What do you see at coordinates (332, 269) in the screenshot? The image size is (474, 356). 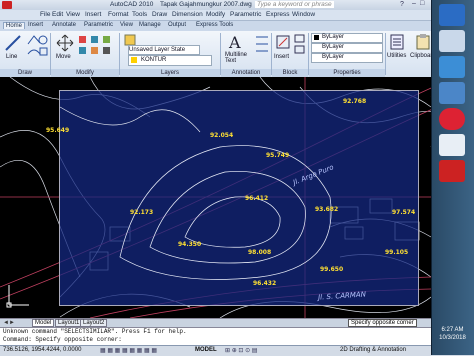 I see `elevation-label: 99.650` at bounding box center [332, 269].